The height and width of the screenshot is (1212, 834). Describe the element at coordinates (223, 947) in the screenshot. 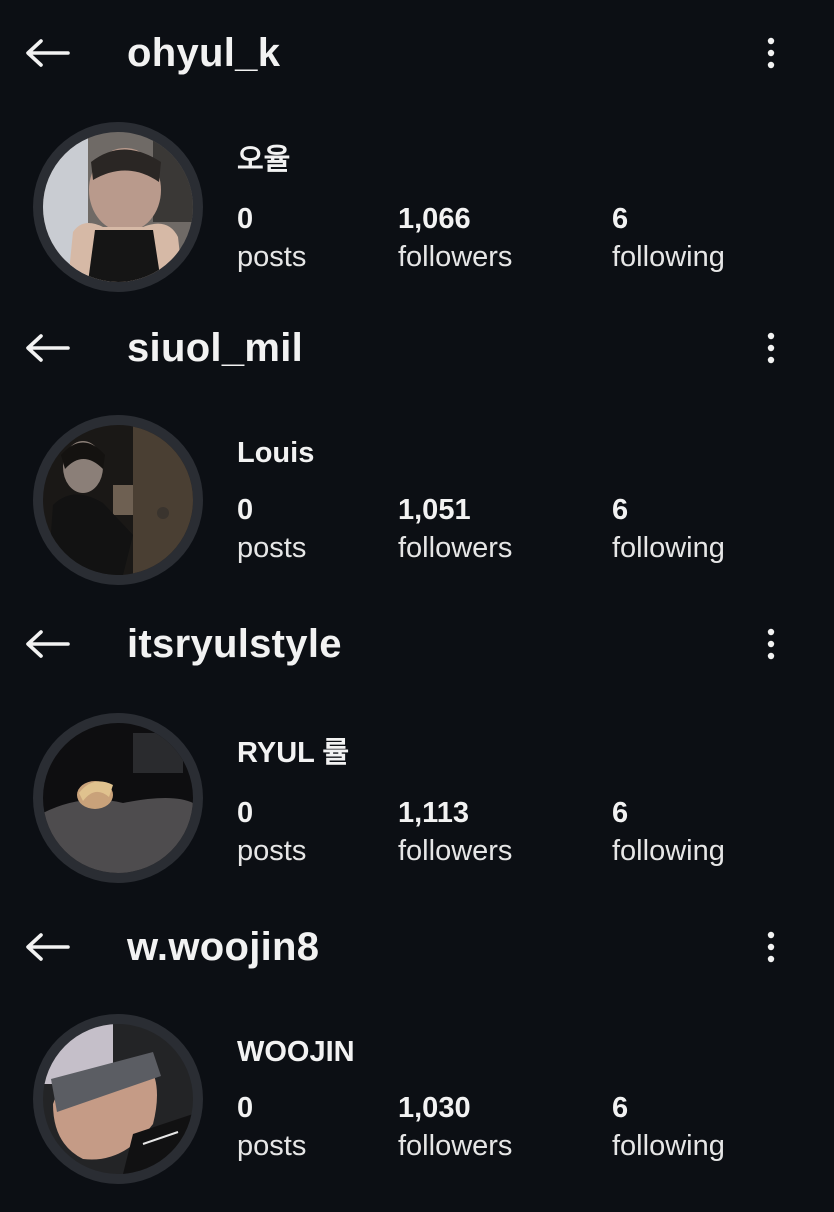

I see `username: w.woojin8` at that location.